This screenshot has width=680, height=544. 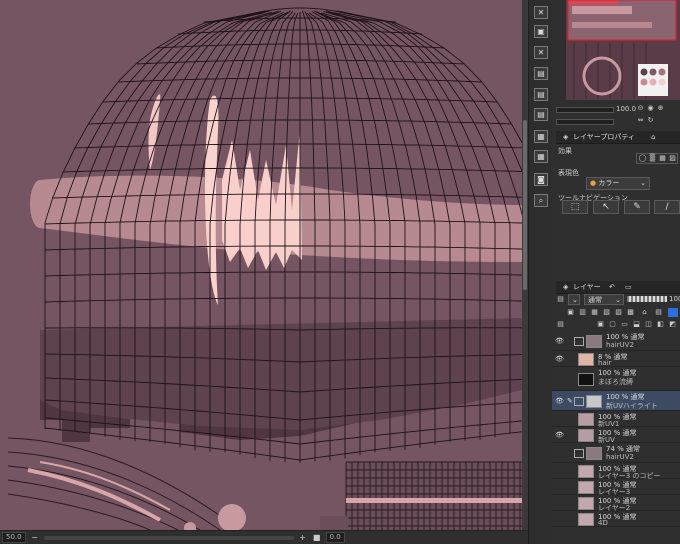 What do you see at coordinates (335, 537) in the screenshot?
I see `angle-readout: 0.0` at bounding box center [335, 537].